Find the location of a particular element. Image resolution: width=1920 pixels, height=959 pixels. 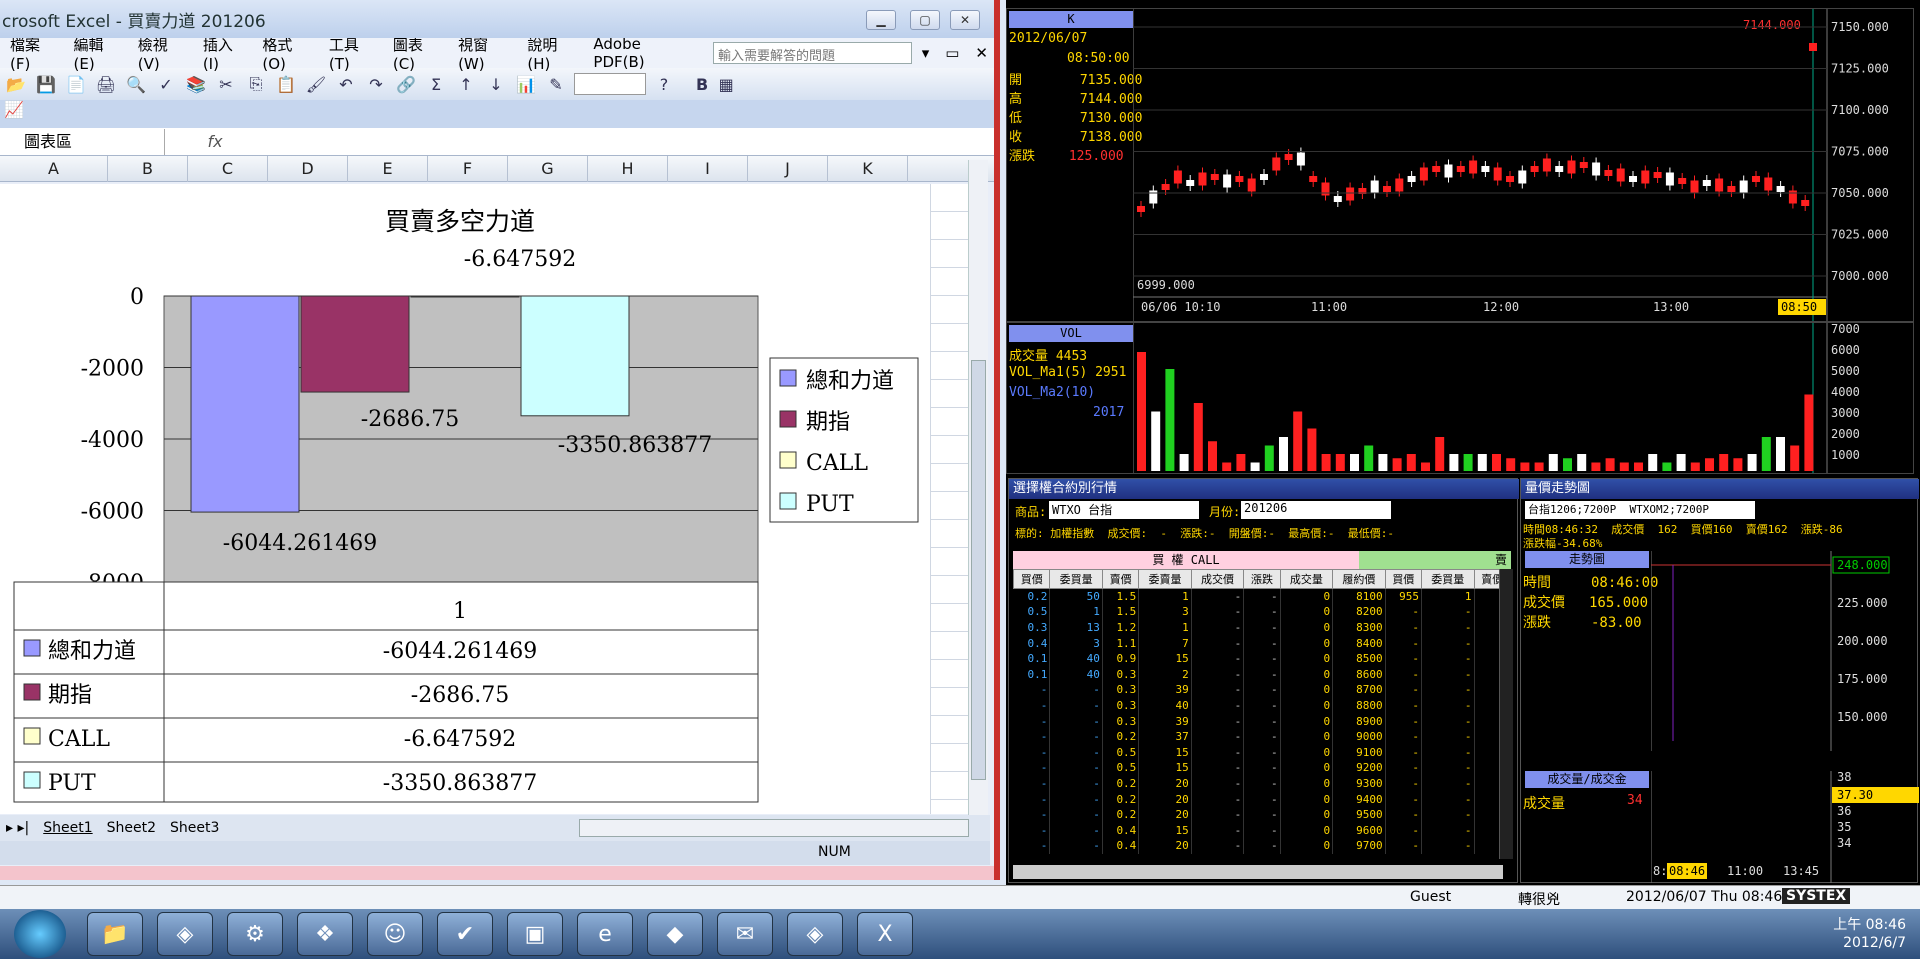

name-box: 圖表區 is located at coordinates (82, 141).